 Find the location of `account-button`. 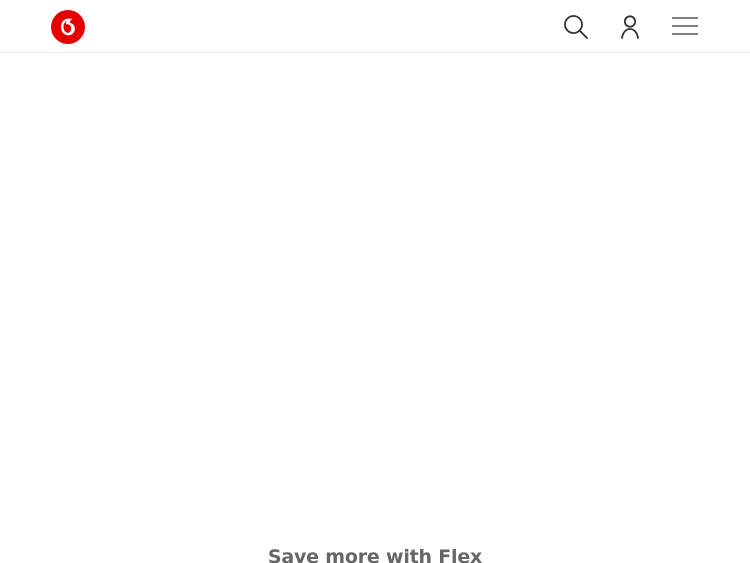

account-button is located at coordinates (630, 27).